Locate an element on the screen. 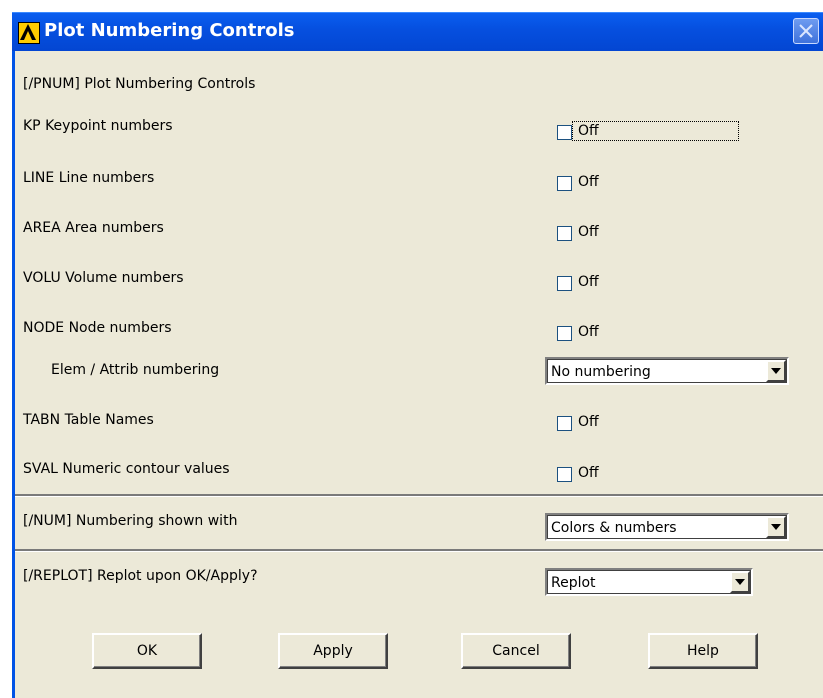  checkbox-kp-state: Off is located at coordinates (588, 131).